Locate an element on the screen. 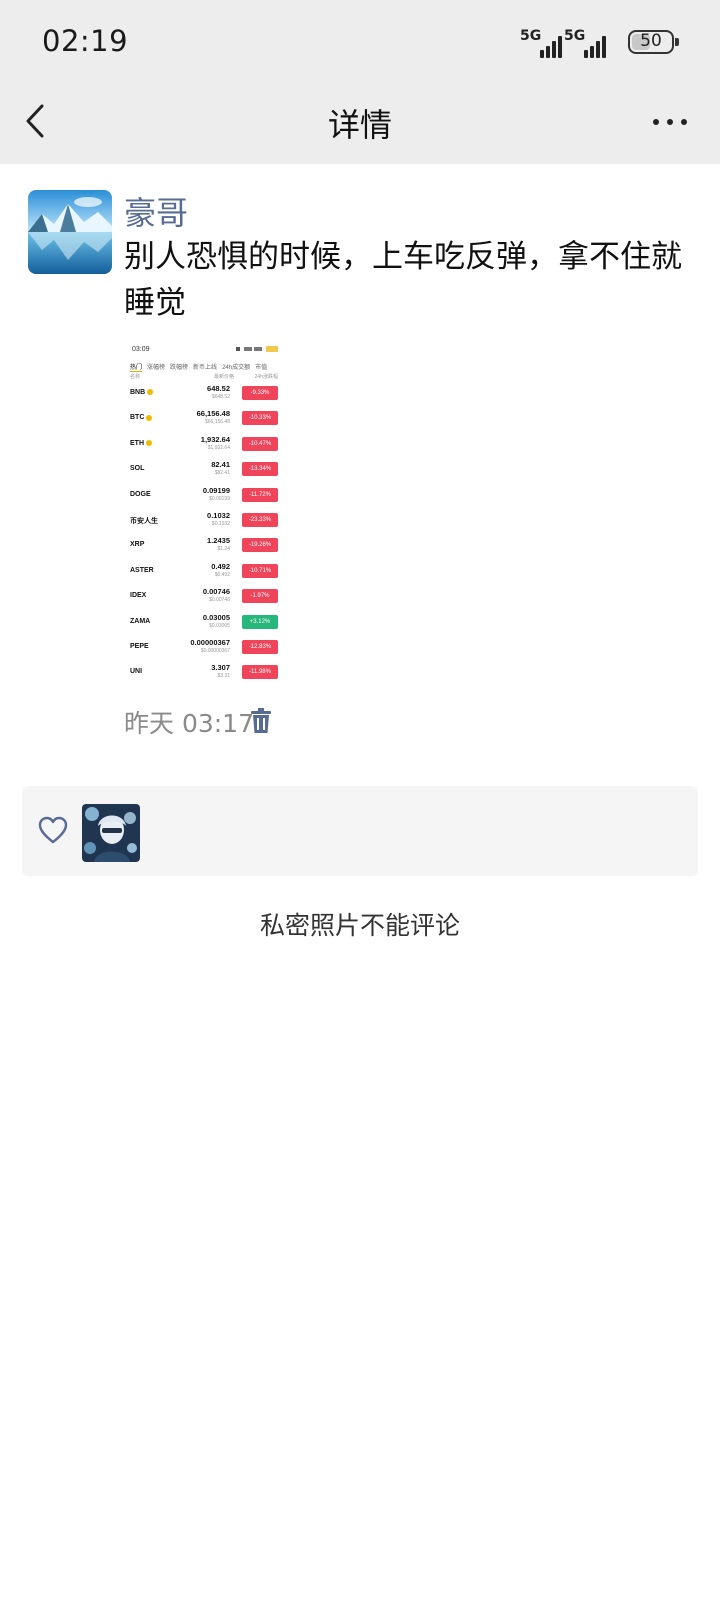 The height and width of the screenshot is (1604, 720). market-change-badge: -23.33% is located at coordinates (260, 520).